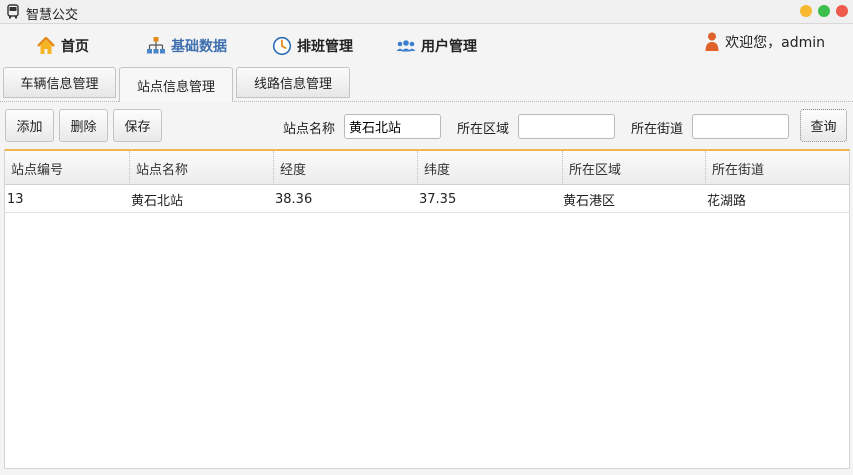 Image resolution: width=853 pixels, height=475 pixels. What do you see at coordinates (345, 168) in the screenshot?
I see `column-header-longitude: 经度` at bounding box center [345, 168].